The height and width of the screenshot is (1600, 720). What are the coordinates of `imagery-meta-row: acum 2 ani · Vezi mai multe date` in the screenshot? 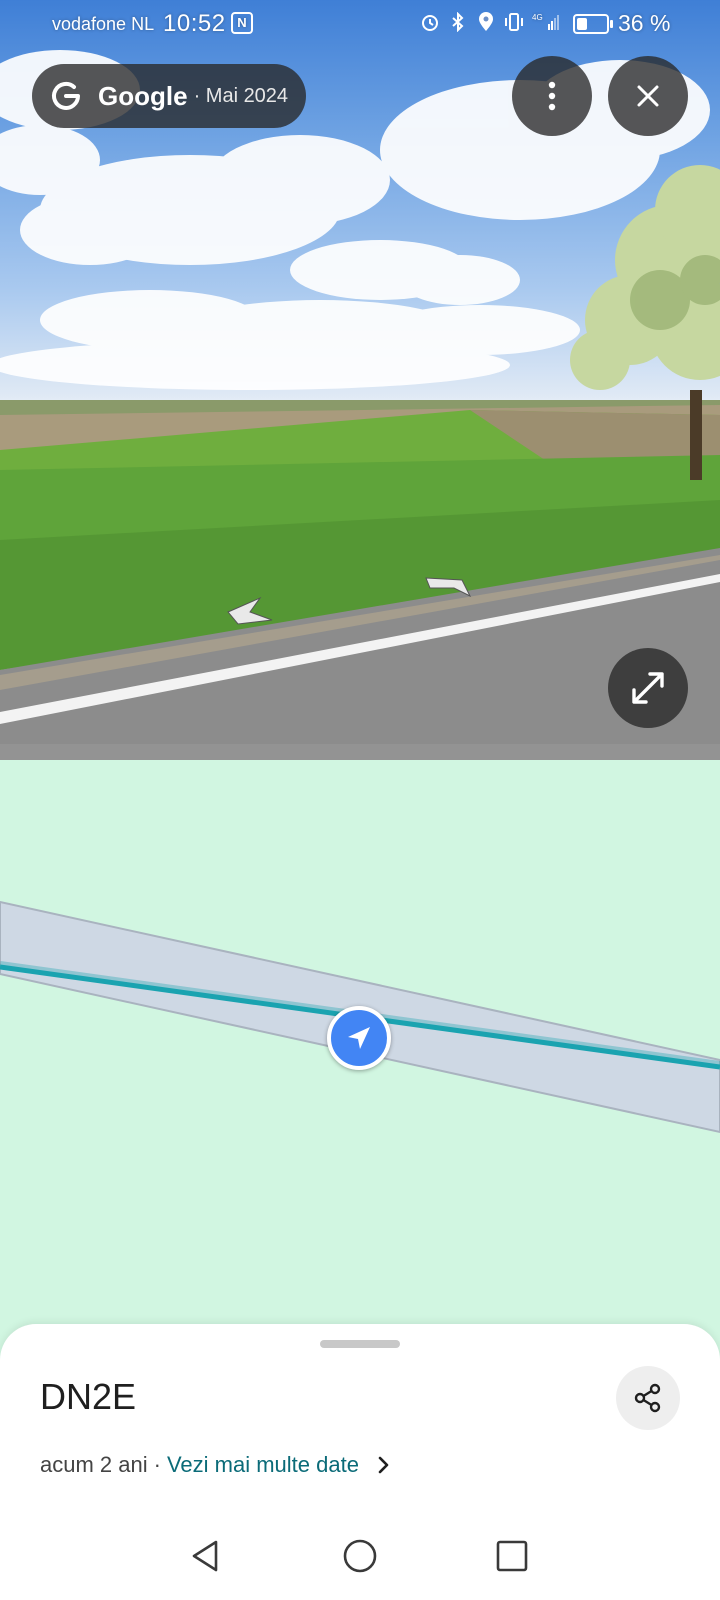 It's located at (216, 1465).